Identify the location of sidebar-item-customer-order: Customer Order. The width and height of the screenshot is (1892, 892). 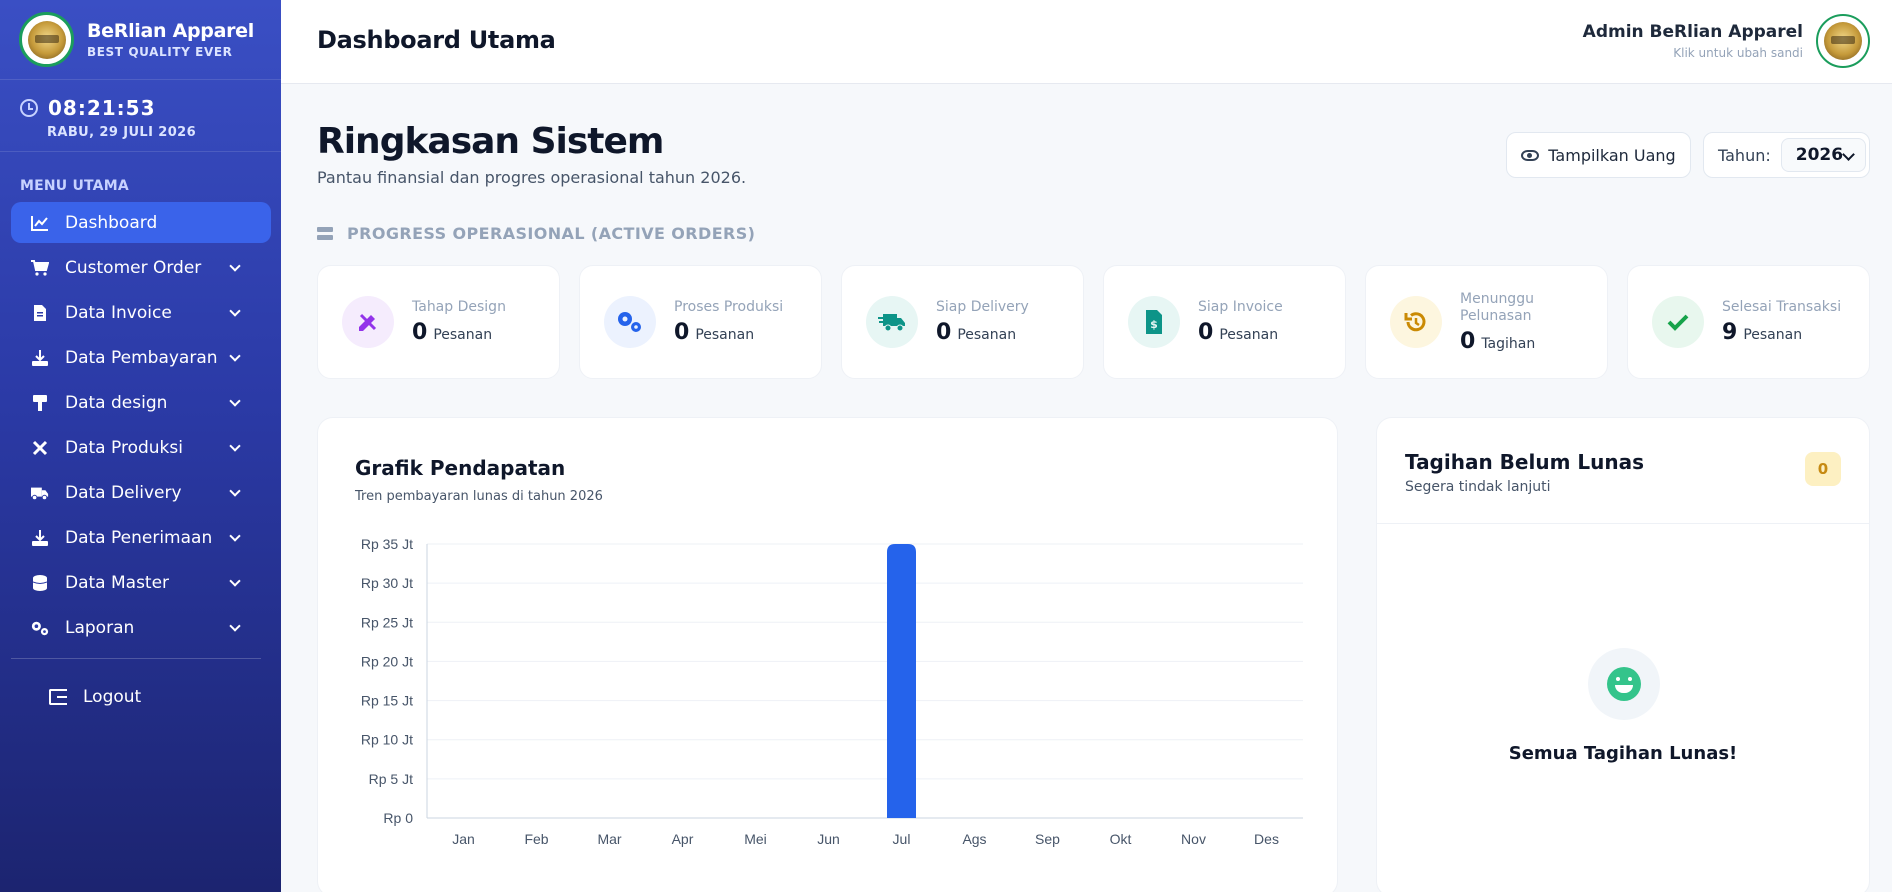
(141, 267).